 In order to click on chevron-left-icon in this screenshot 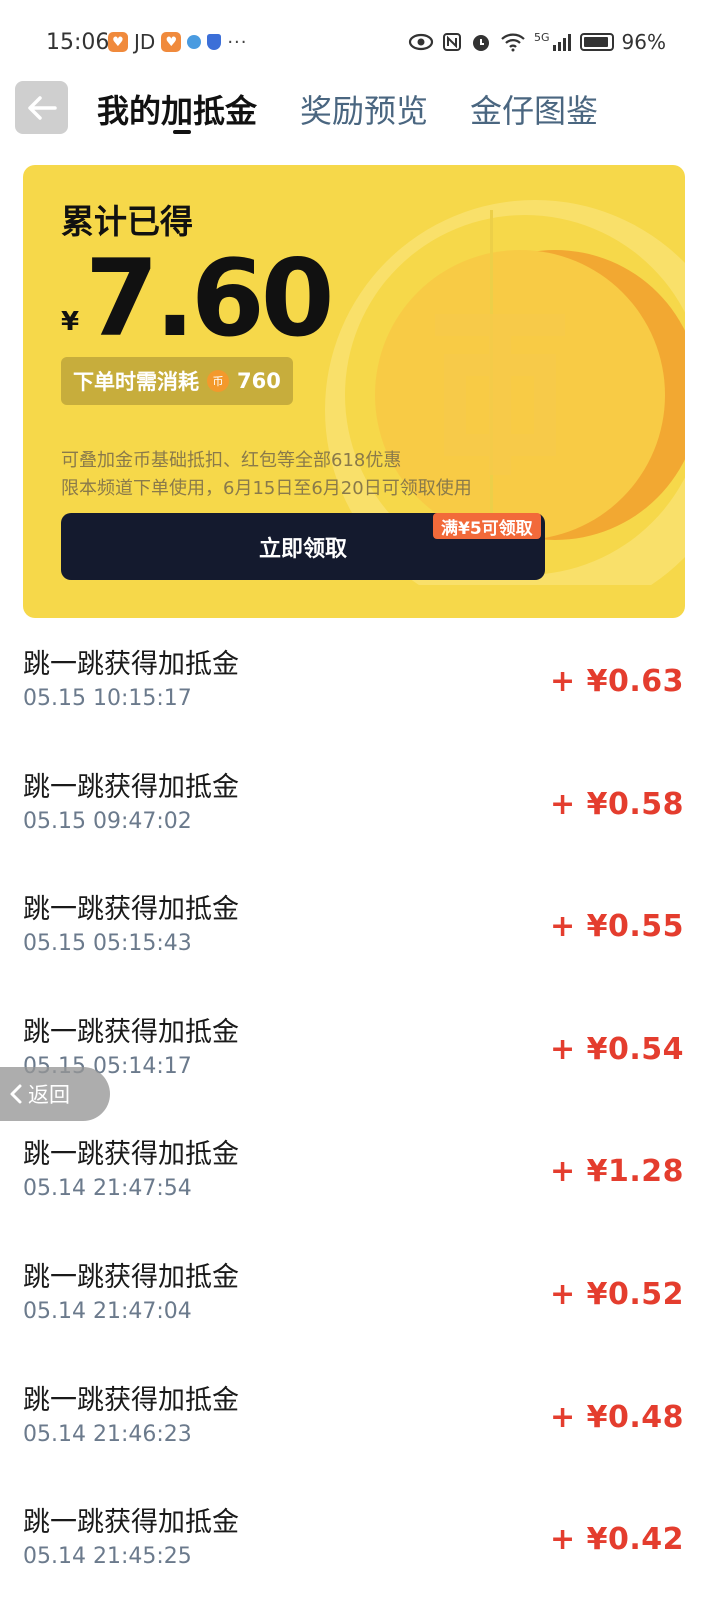, I will do `click(16, 1094)`.